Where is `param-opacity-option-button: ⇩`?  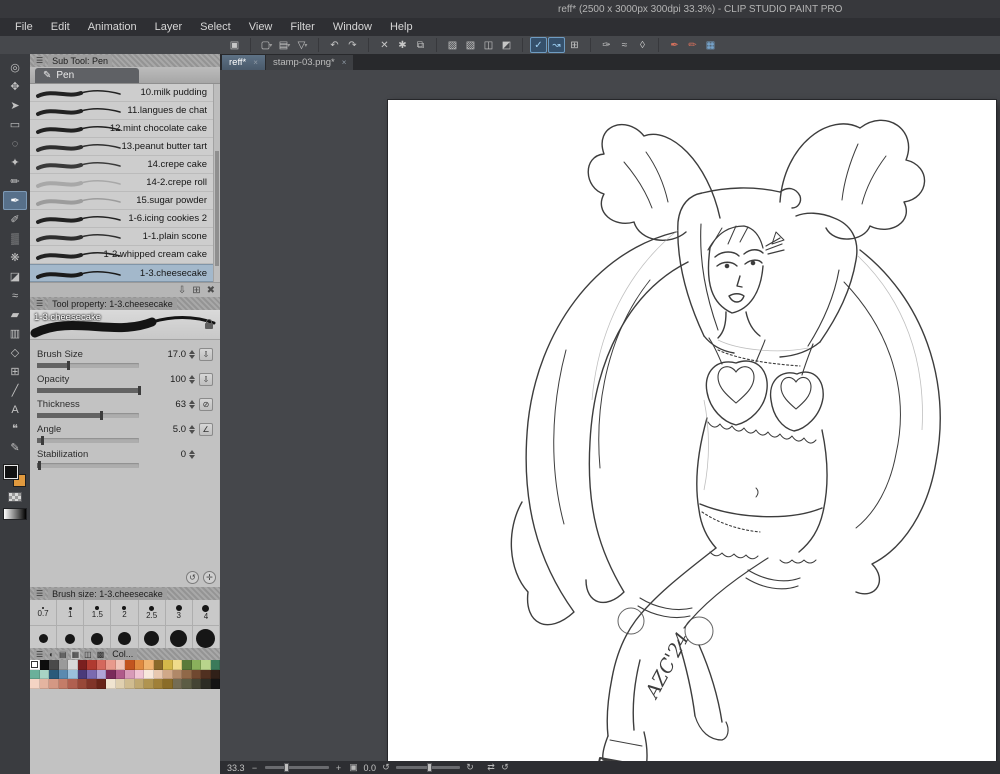
param-opacity-option-button: ⇩ is located at coordinates (206, 379).